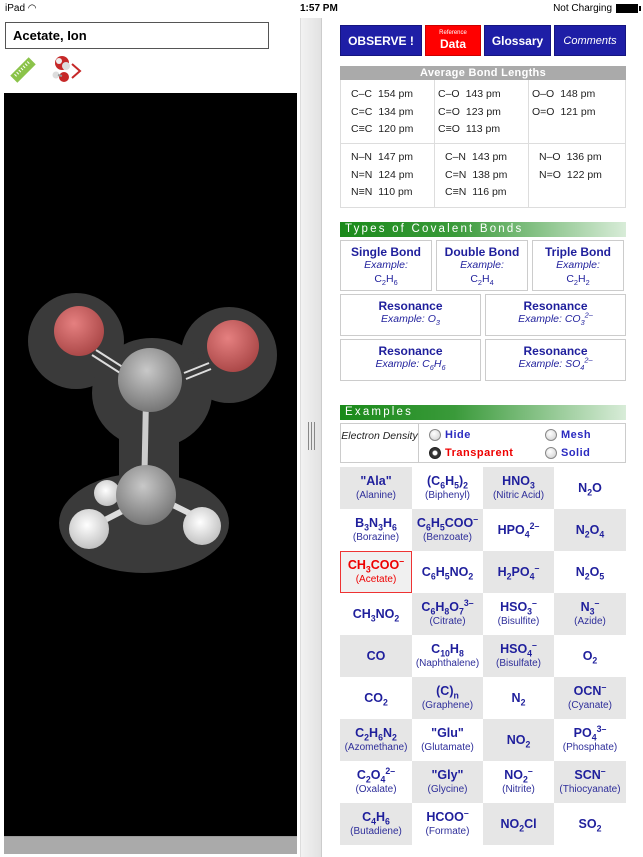  Describe the element at coordinates (362, 129) in the screenshot. I see `bond-type: C≡C` at that location.